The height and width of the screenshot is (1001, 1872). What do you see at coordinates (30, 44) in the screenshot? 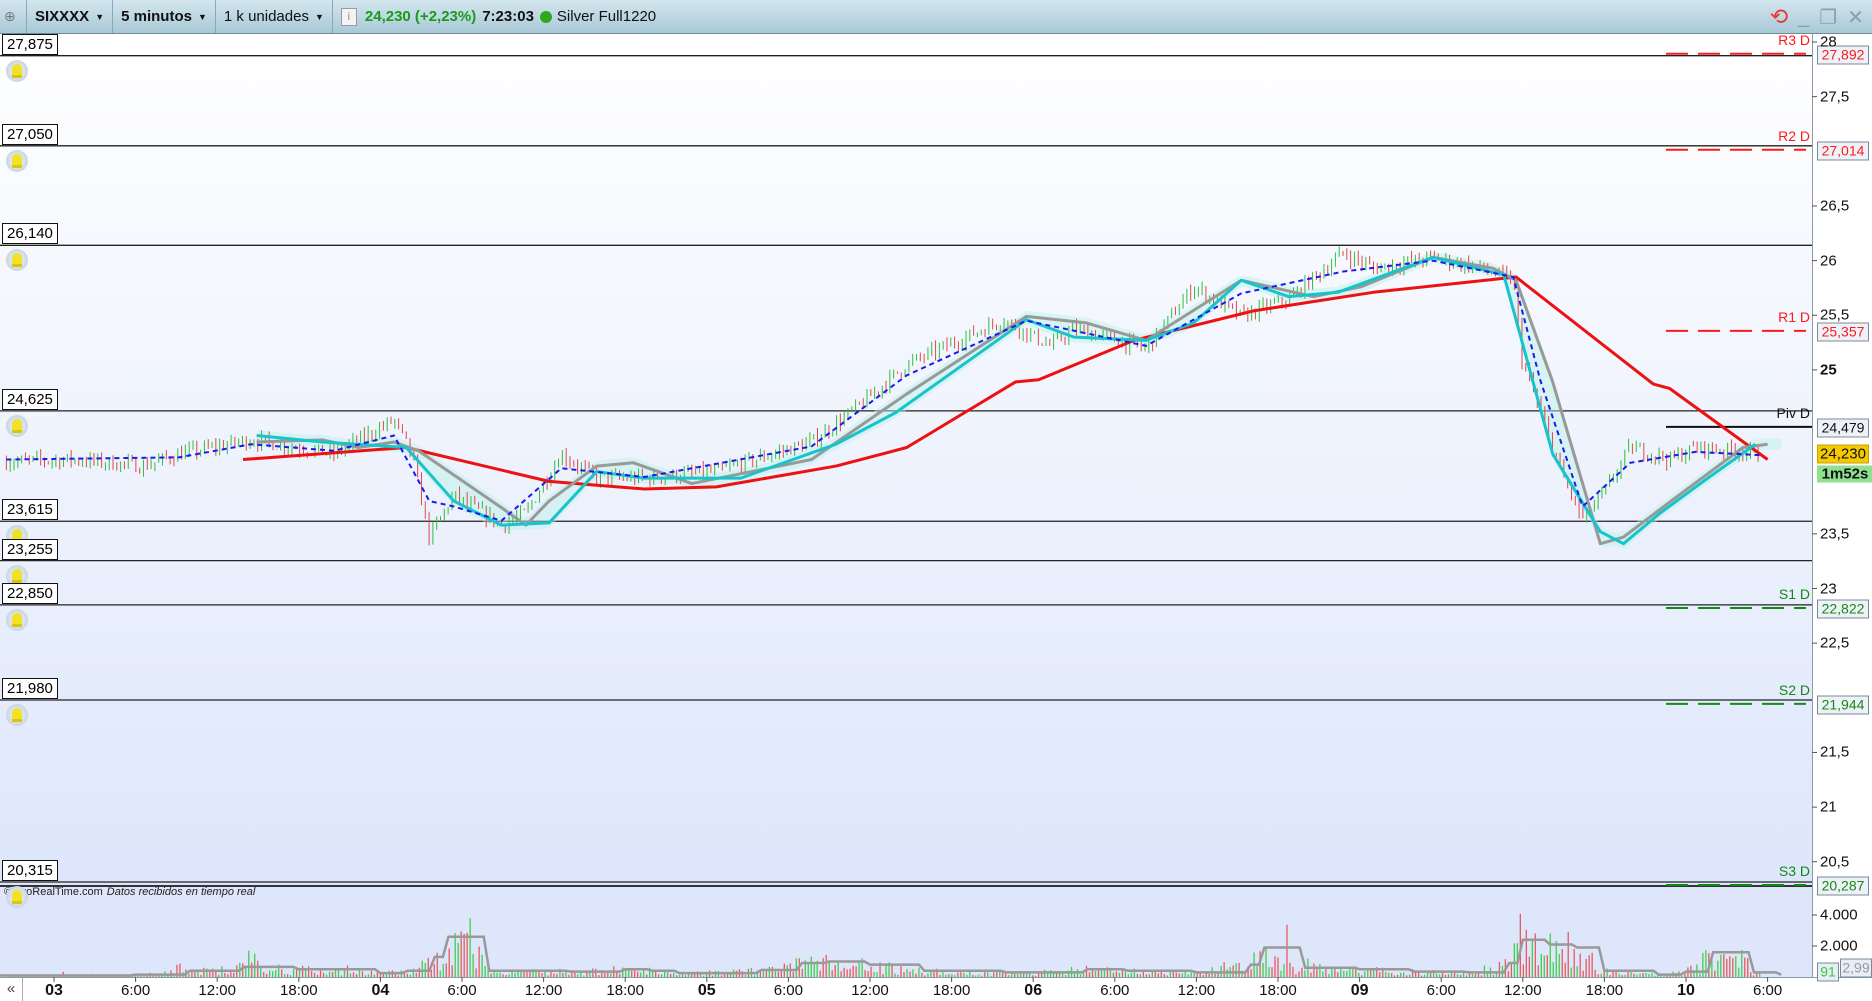
I see `alert-level-label: 27,875` at bounding box center [30, 44].